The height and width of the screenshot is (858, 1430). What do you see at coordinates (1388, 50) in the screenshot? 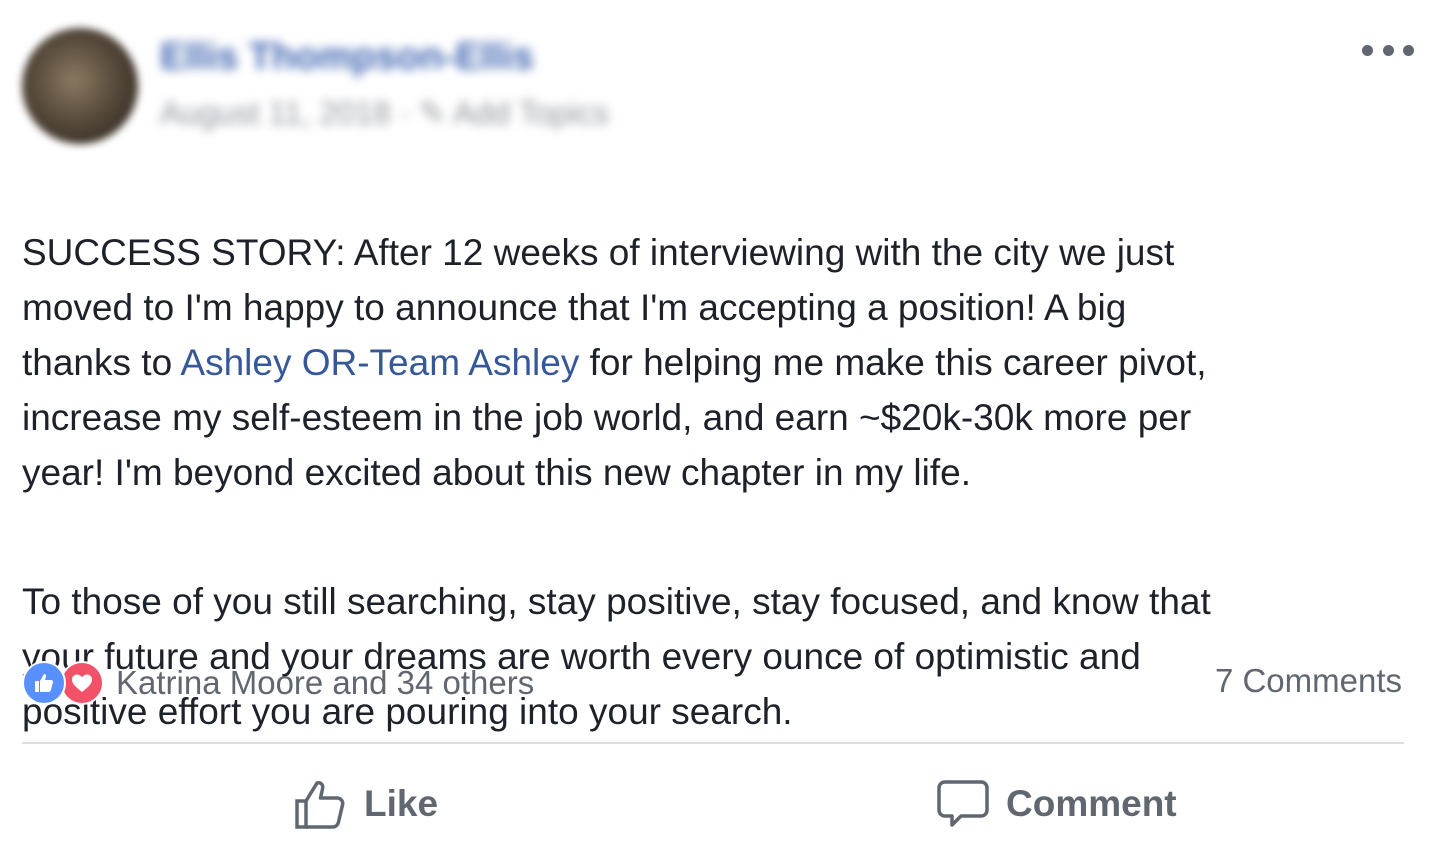
I see `more-options-icon` at bounding box center [1388, 50].